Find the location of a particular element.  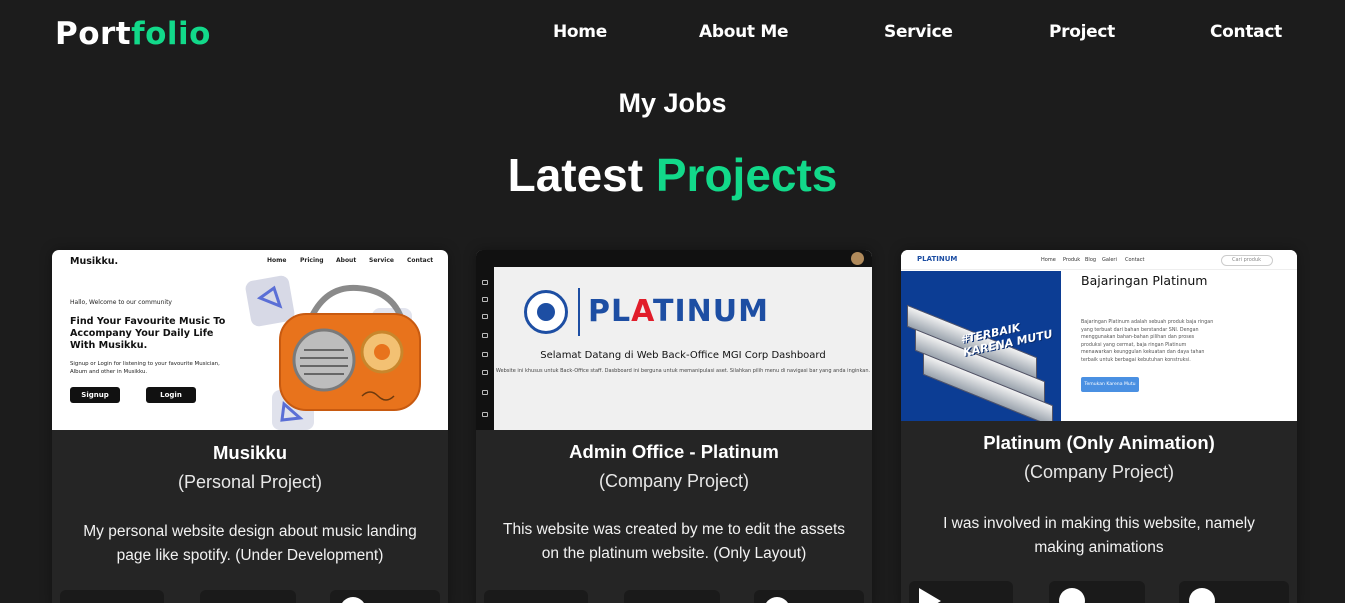

section-title: Latest Projects is located at coordinates (672, 175).